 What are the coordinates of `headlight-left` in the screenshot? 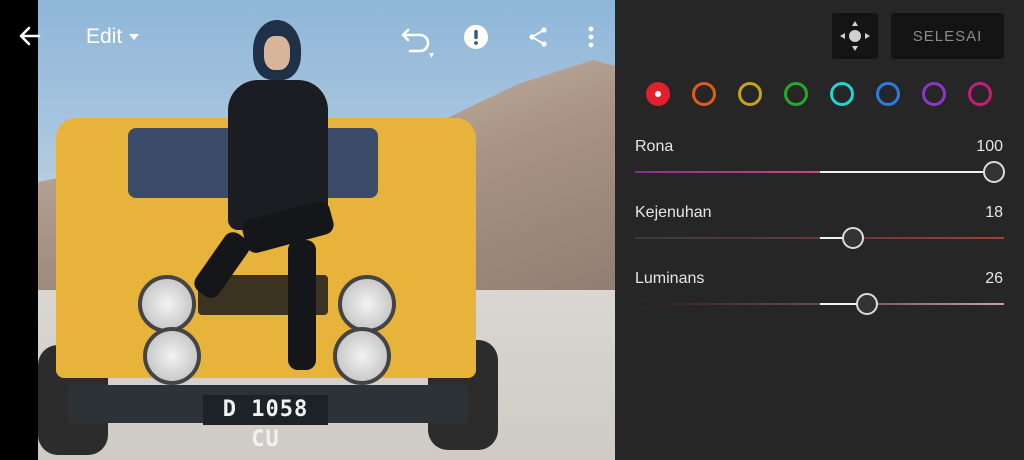 It's located at (167, 304).